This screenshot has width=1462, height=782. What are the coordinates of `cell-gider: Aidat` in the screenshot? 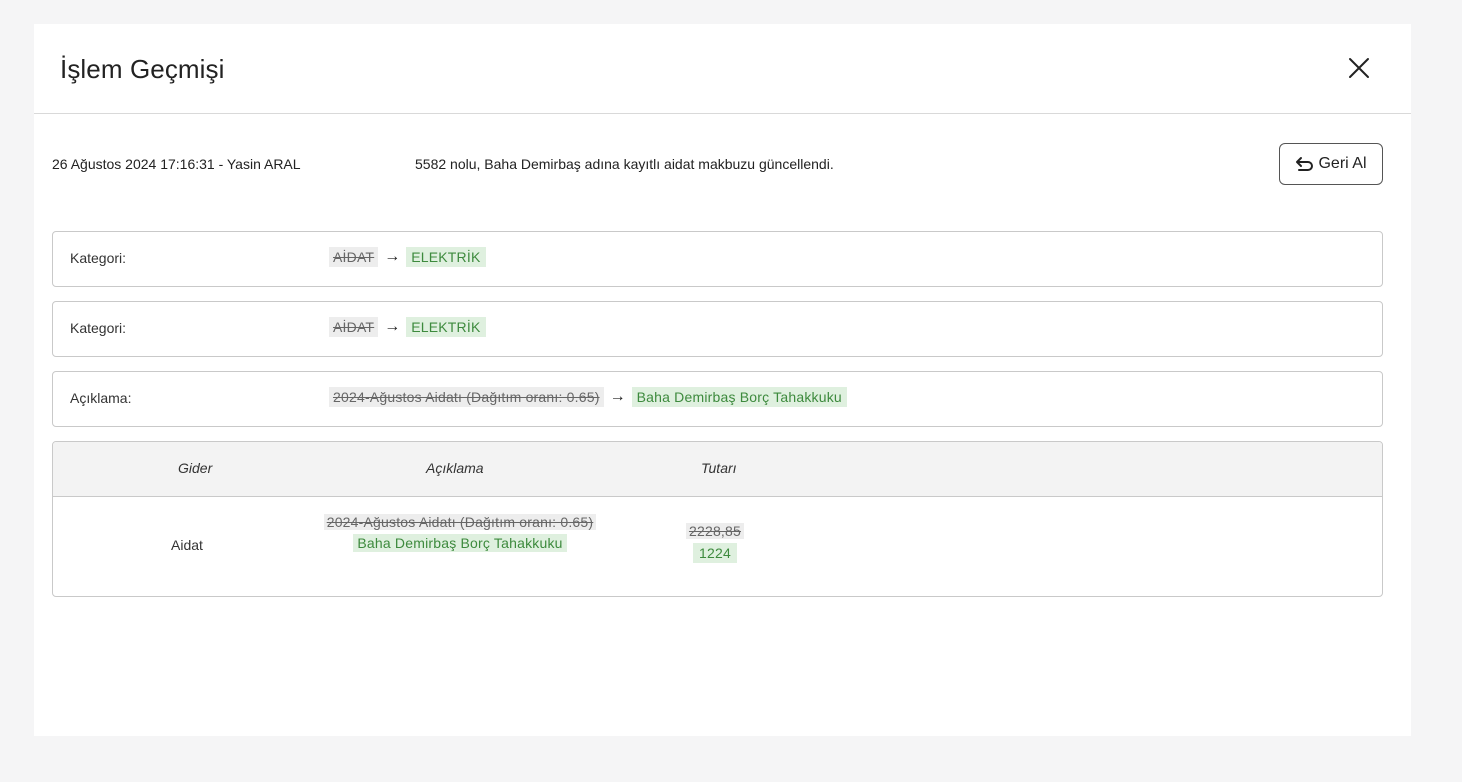 It's located at (187, 545).